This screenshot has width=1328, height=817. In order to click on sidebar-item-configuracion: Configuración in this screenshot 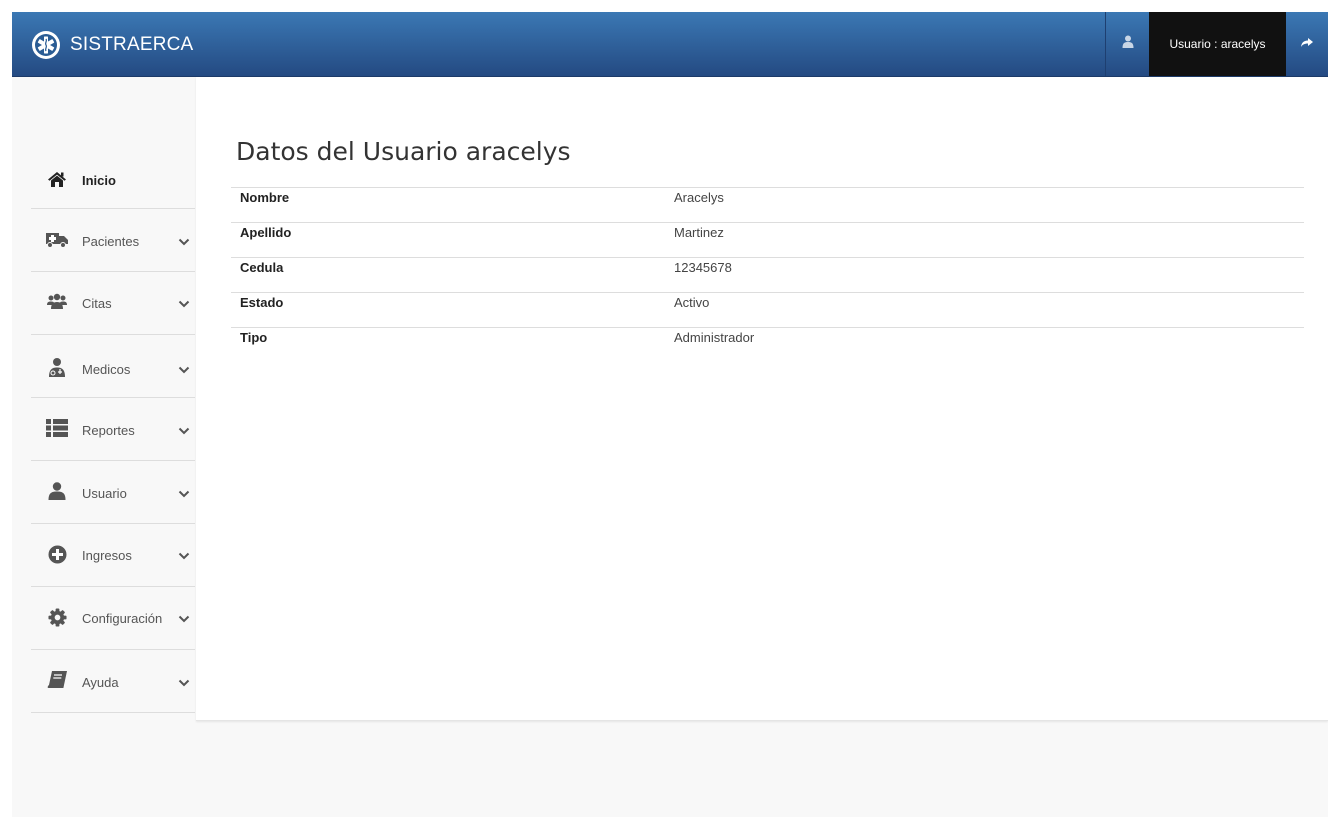, I will do `click(113, 618)`.